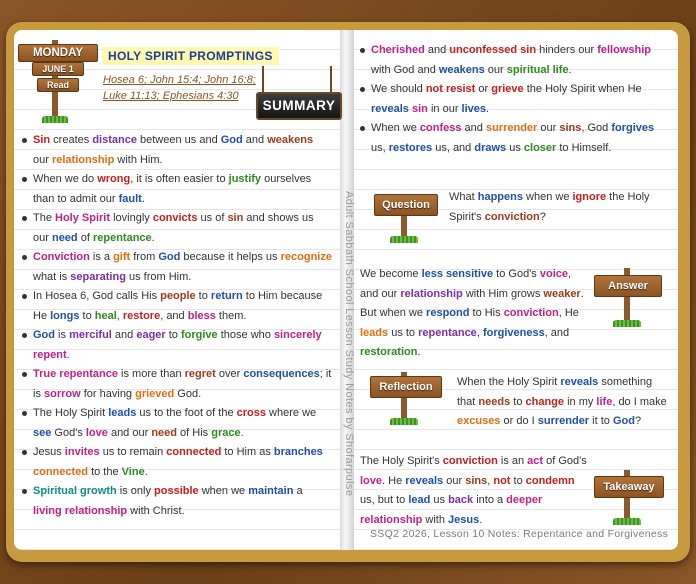 This screenshot has width=696, height=584. What do you see at coordinates (151, 374) in the screenshot?
I see `text-run: is more than` at bounding box center [151, 374].